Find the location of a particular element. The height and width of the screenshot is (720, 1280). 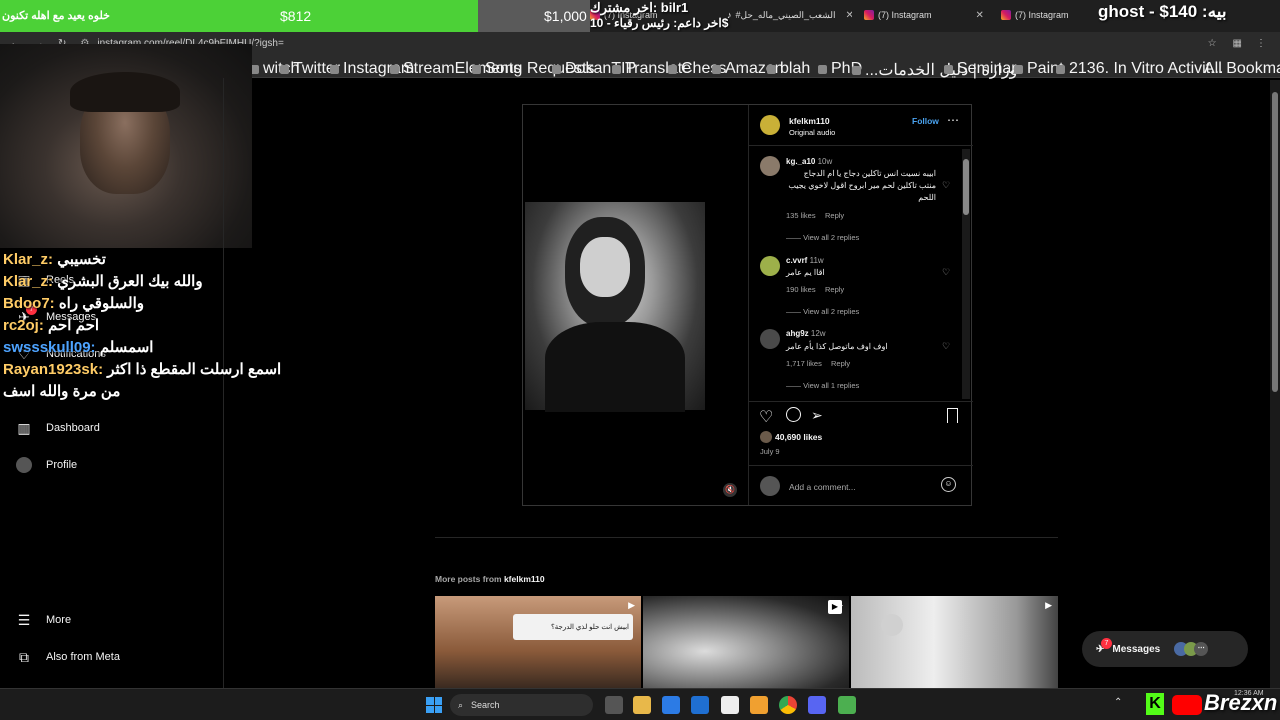

sidebar-item-dashboard: ▥ Dashboard is located at coordinates (57, 428).